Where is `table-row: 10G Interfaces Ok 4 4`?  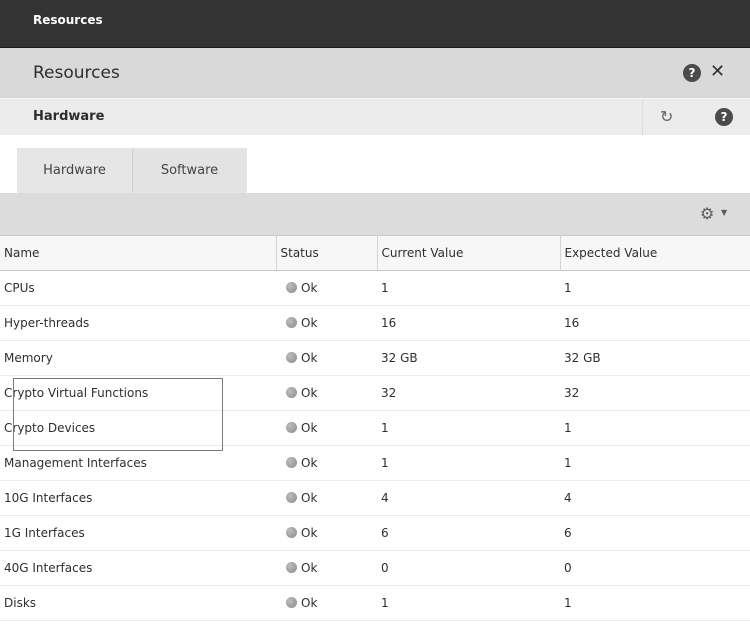
table-row: 10G Interfaces Ok 4 4 is located at coordinates (375, 498).